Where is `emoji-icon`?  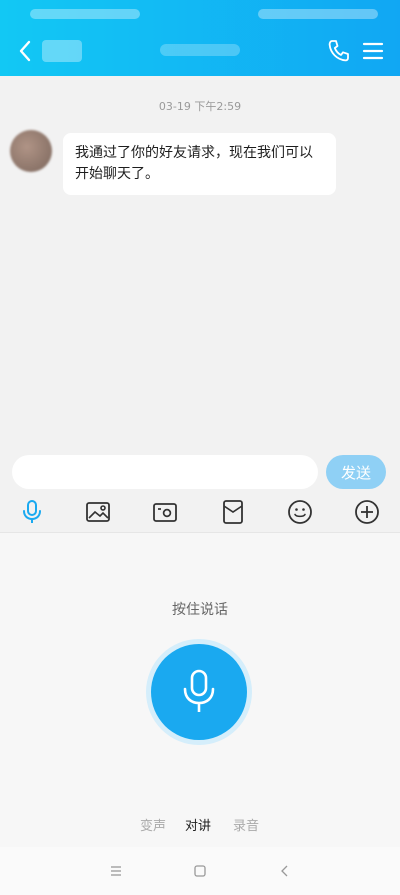 emoji-icon is located at coordinates (300, 512).